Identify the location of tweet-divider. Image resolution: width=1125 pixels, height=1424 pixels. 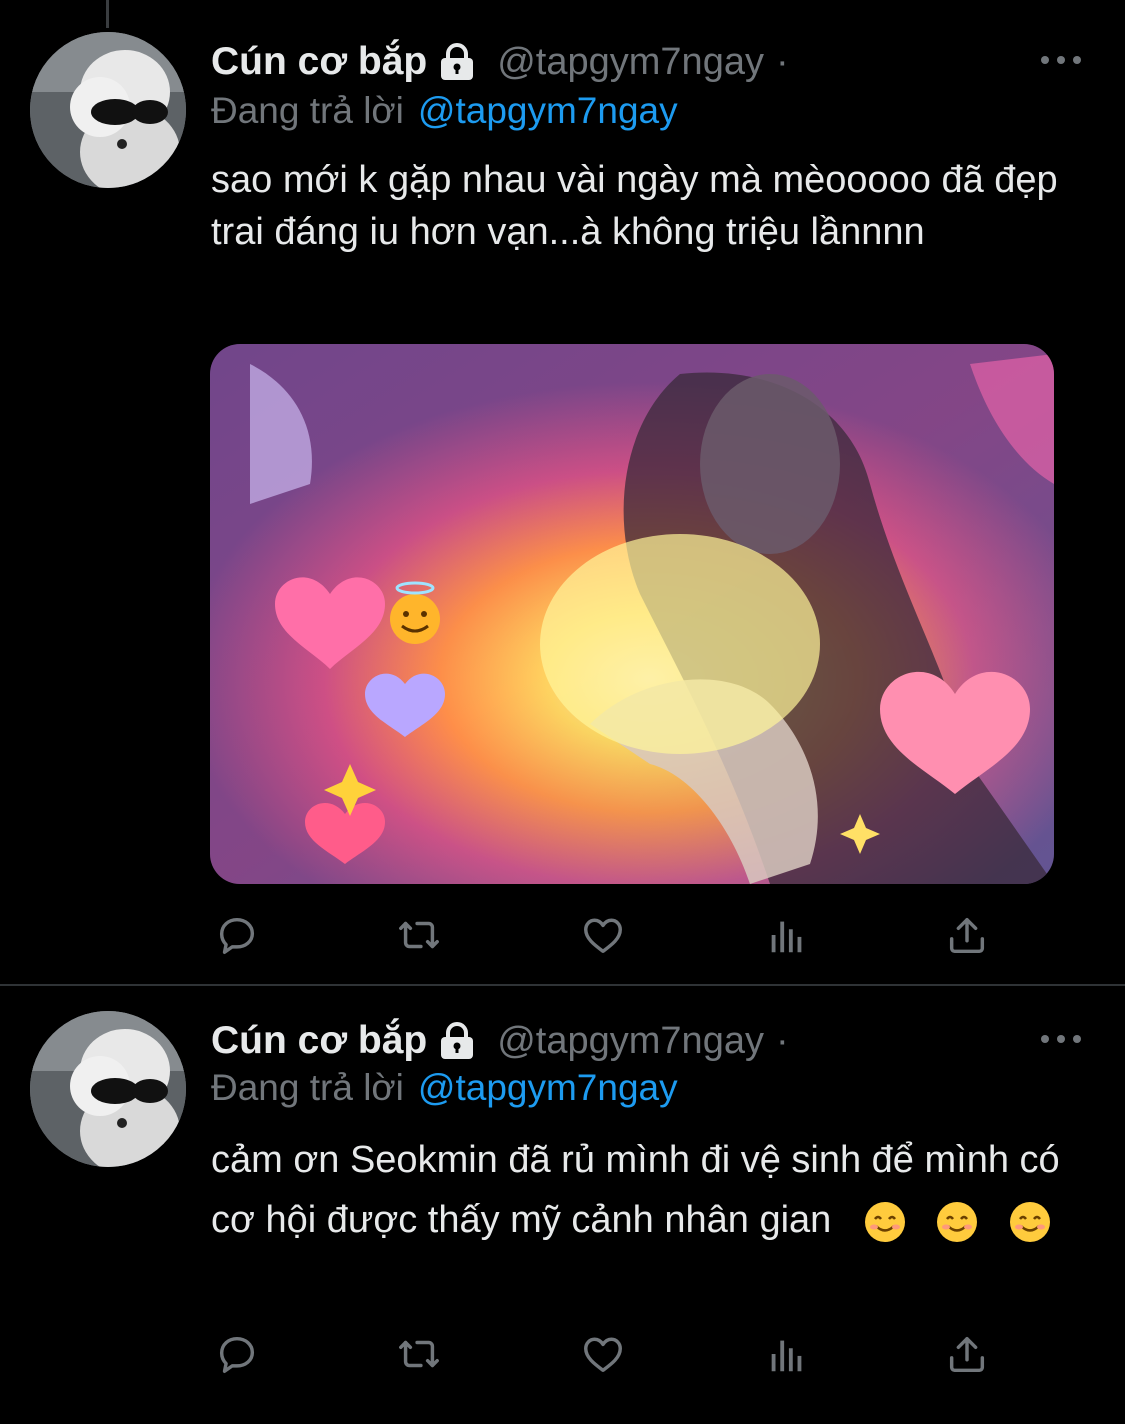
(562, 985).